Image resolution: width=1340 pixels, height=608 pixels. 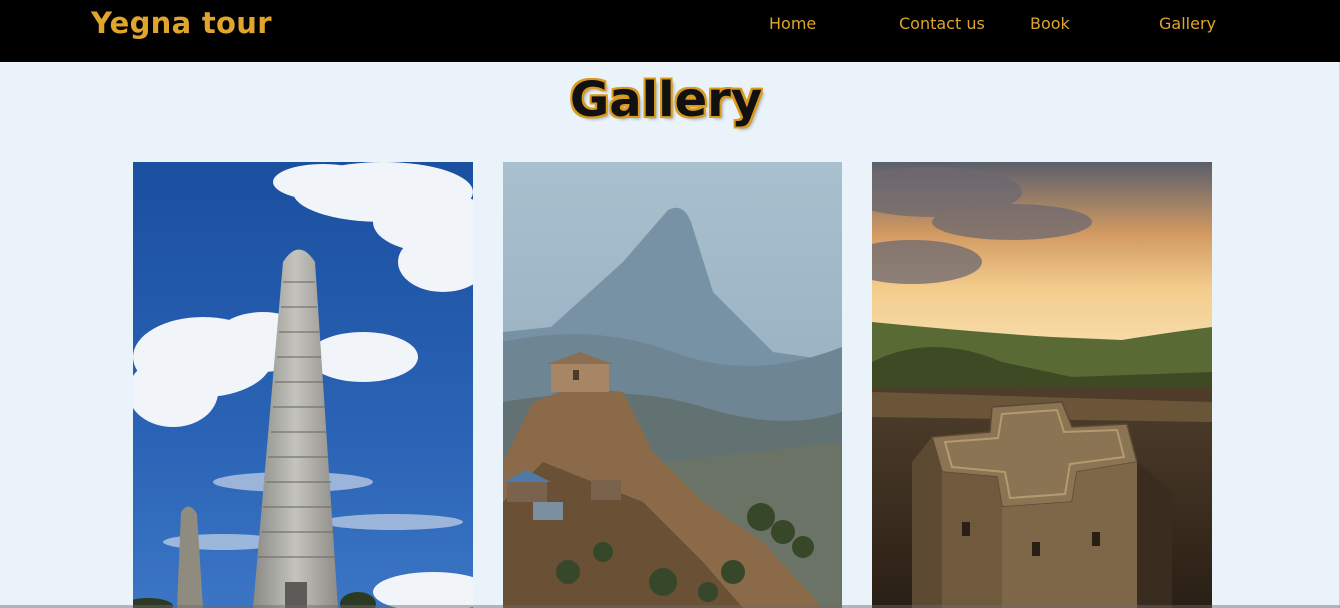 What do you see at coordinates (670, 31) in the screenshot?
I see `navbar: Yegna tour Home Contact us Book Gallery` at bounding box center [670, 31].